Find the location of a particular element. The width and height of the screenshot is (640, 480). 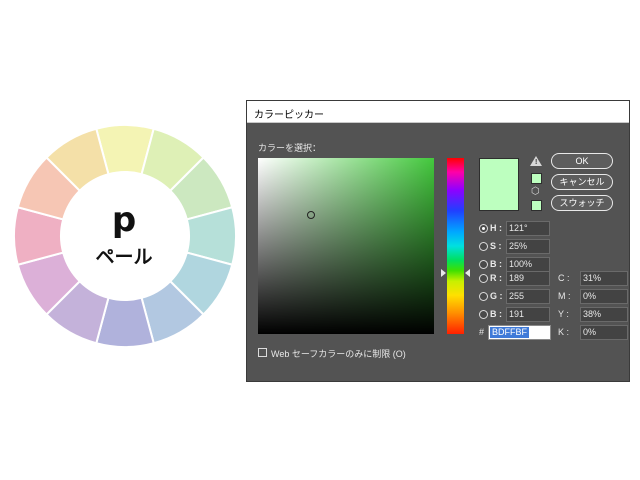

color-field-marker is located at coordinates (311, 215).